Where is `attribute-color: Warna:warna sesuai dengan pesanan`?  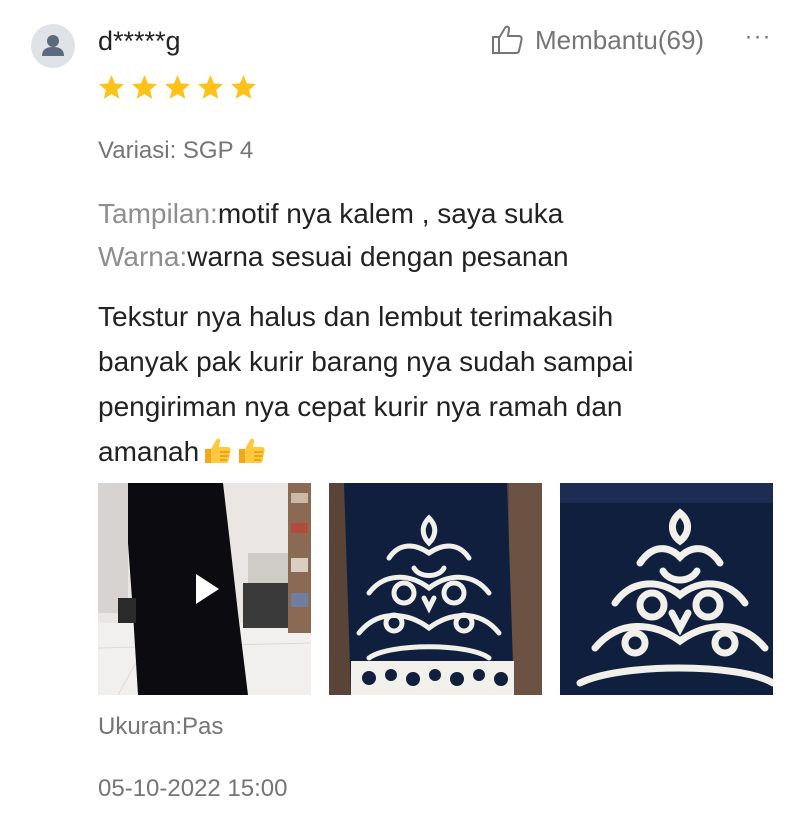
attribute-color: Warna:warna sesuai dengan pesanan is located at coordinates (333, 257).